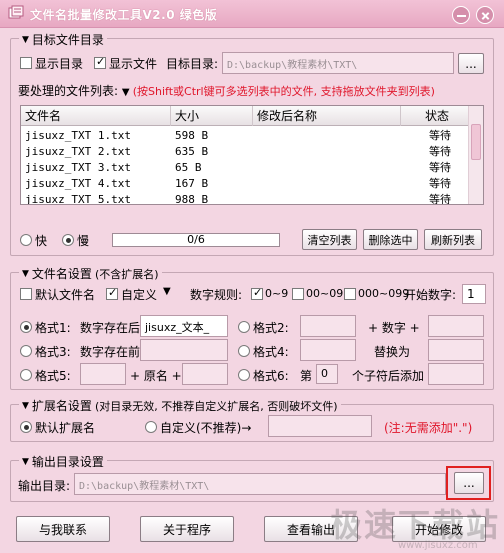  I want to click on file-list-scrollbar, so click(475, 155).